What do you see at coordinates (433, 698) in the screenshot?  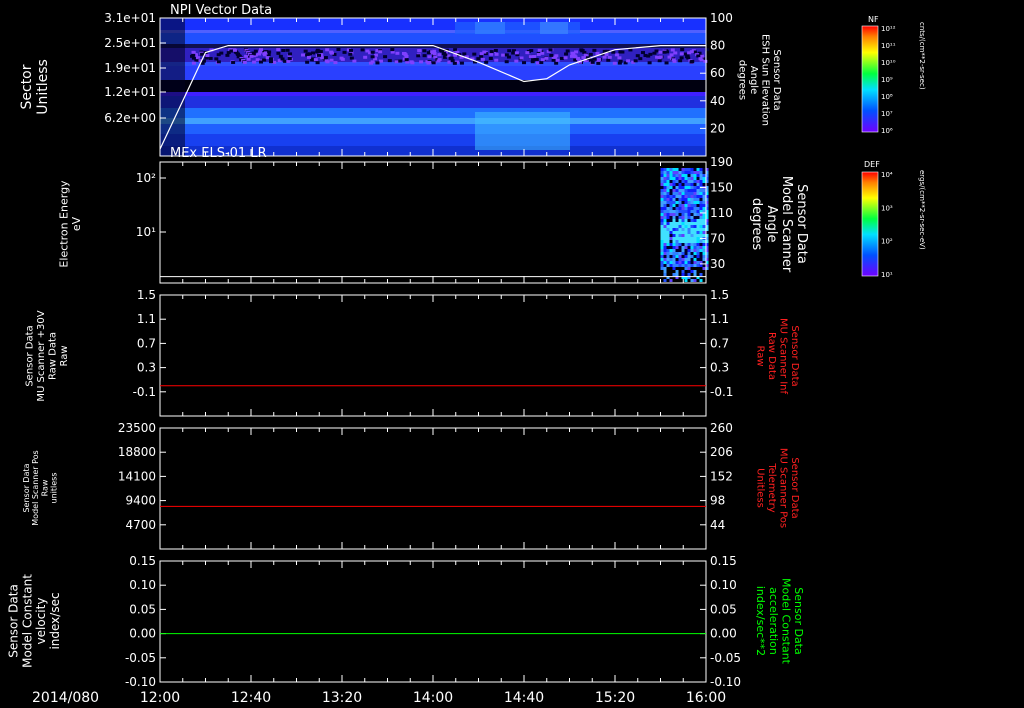 I see `time-tick-label: 14:00` at bounding box center [433, 698].